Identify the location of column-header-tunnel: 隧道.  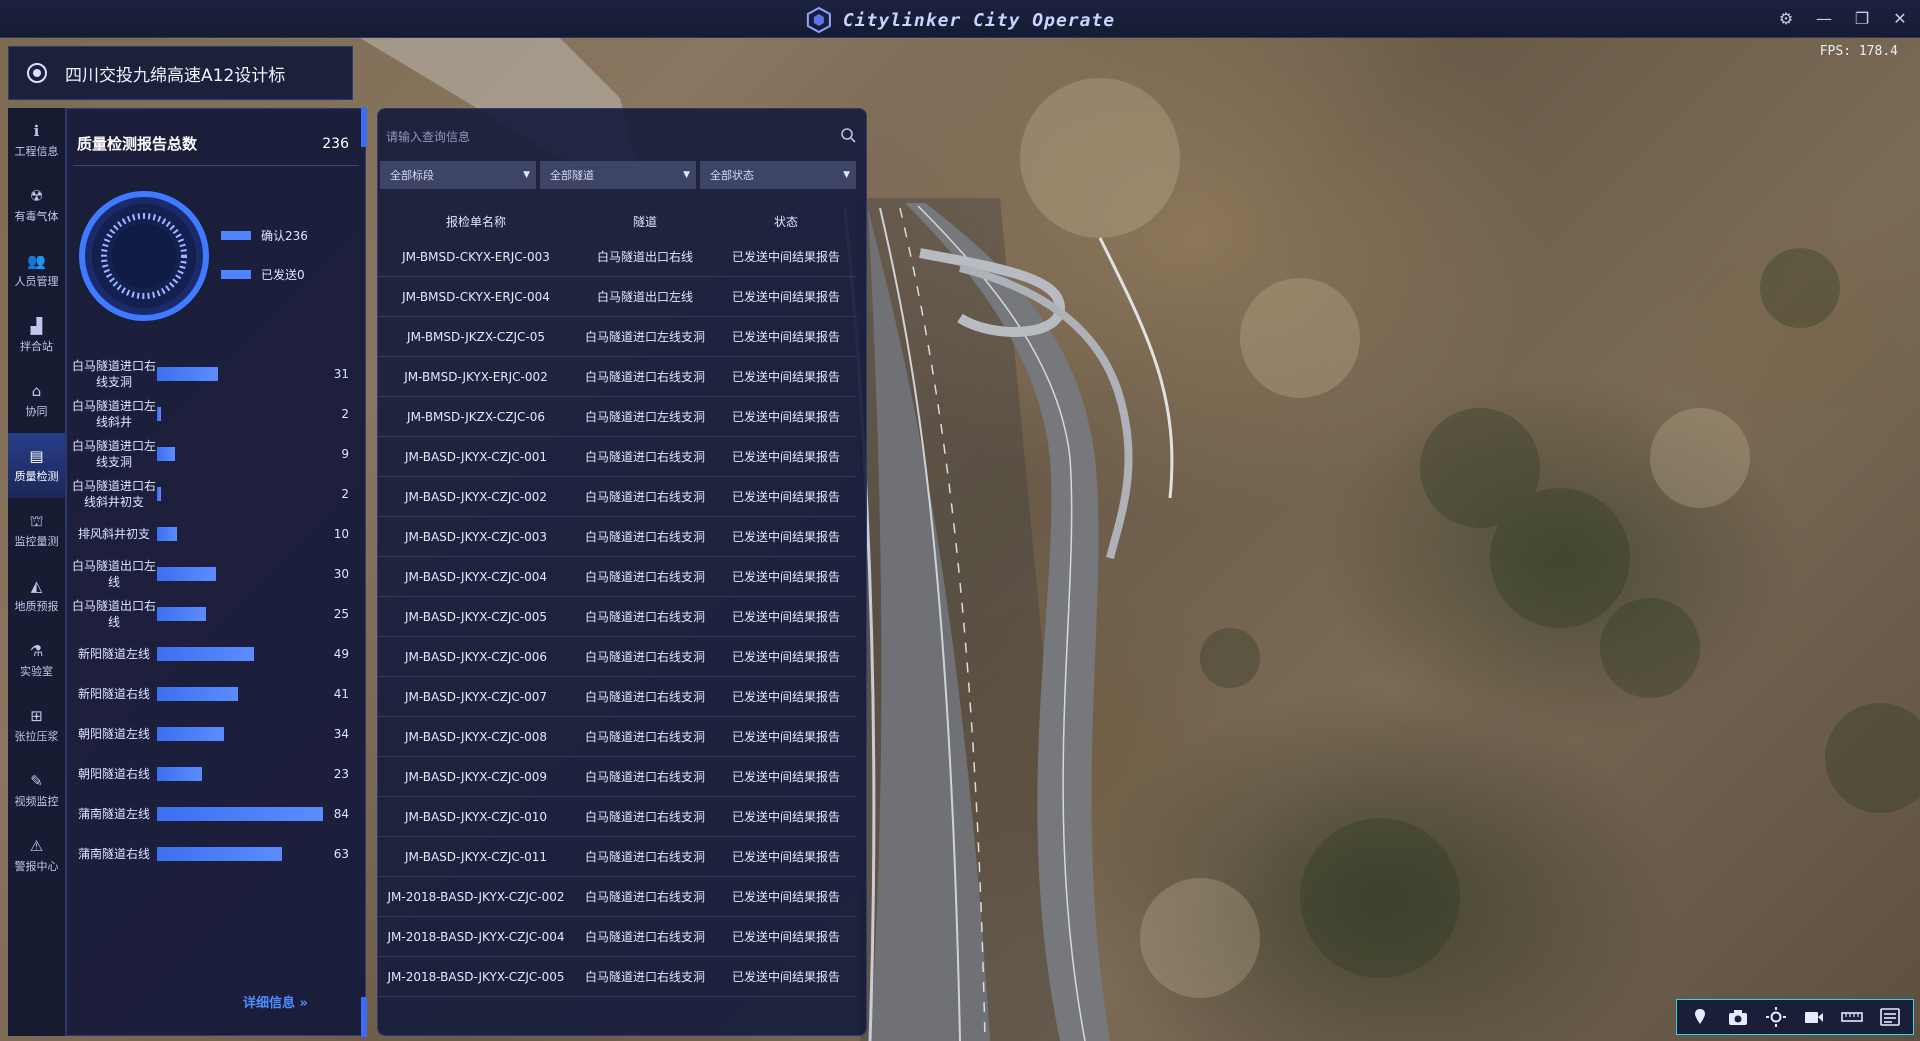
(644, 221).